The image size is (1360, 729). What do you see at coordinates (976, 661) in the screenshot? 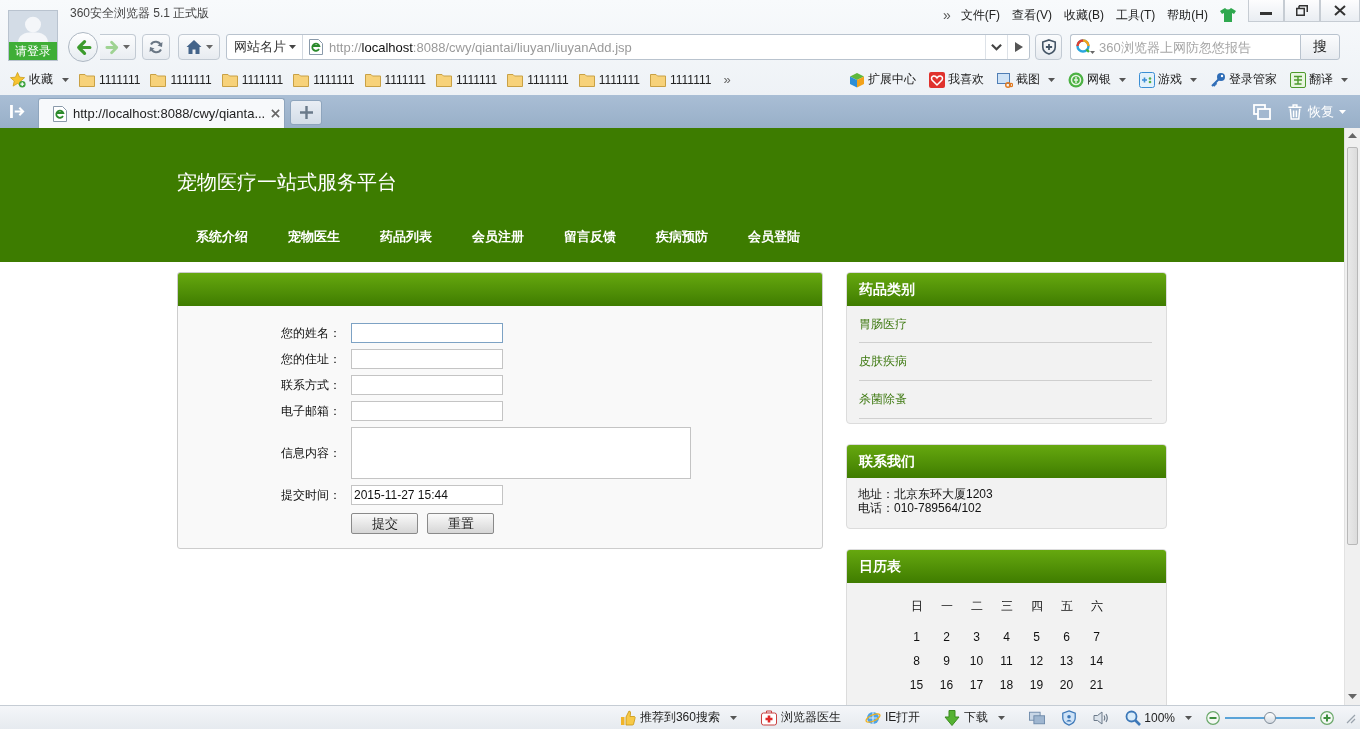
I see `calendar-day: 10` at bounding box center [976, 661].